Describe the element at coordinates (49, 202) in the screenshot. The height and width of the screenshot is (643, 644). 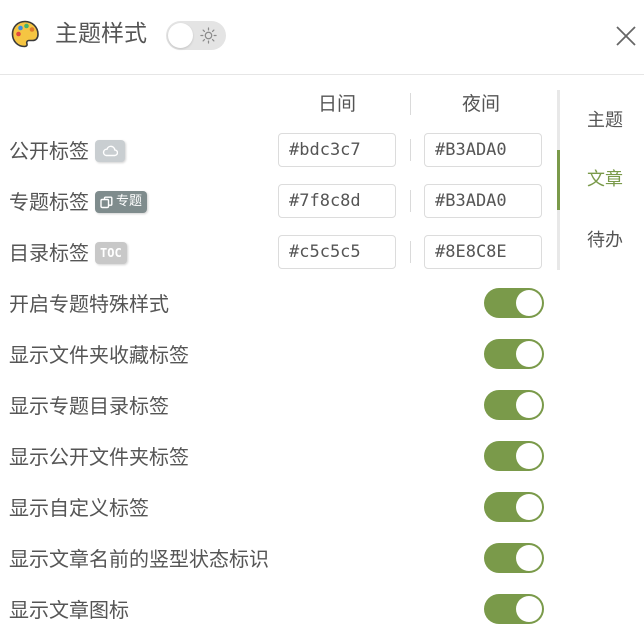
I see `tag-label: 专题标签` at that location.